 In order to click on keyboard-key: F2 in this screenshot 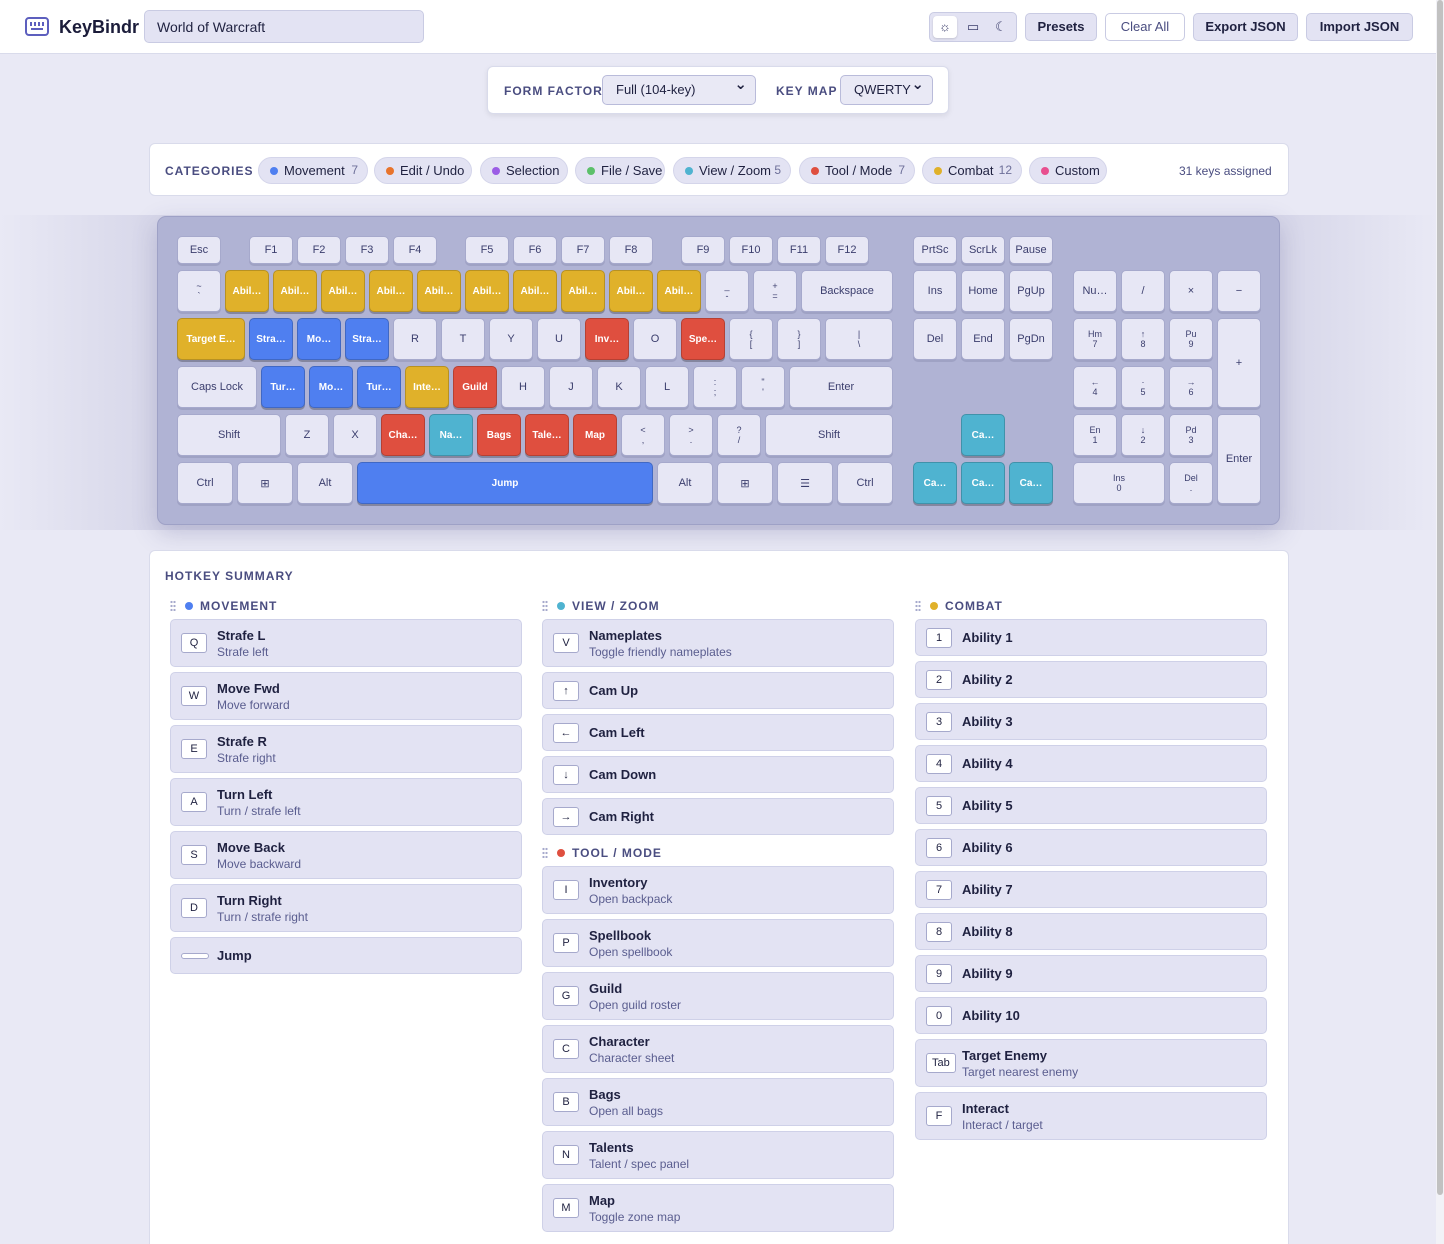, I will do `click(319, 250)`.